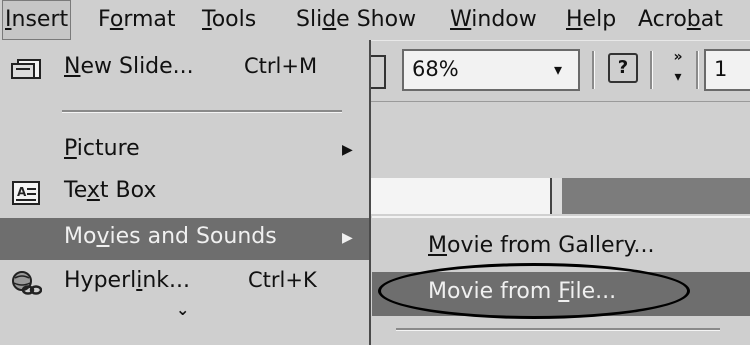  I want to click on menu-accel: b, so click(693, 19).